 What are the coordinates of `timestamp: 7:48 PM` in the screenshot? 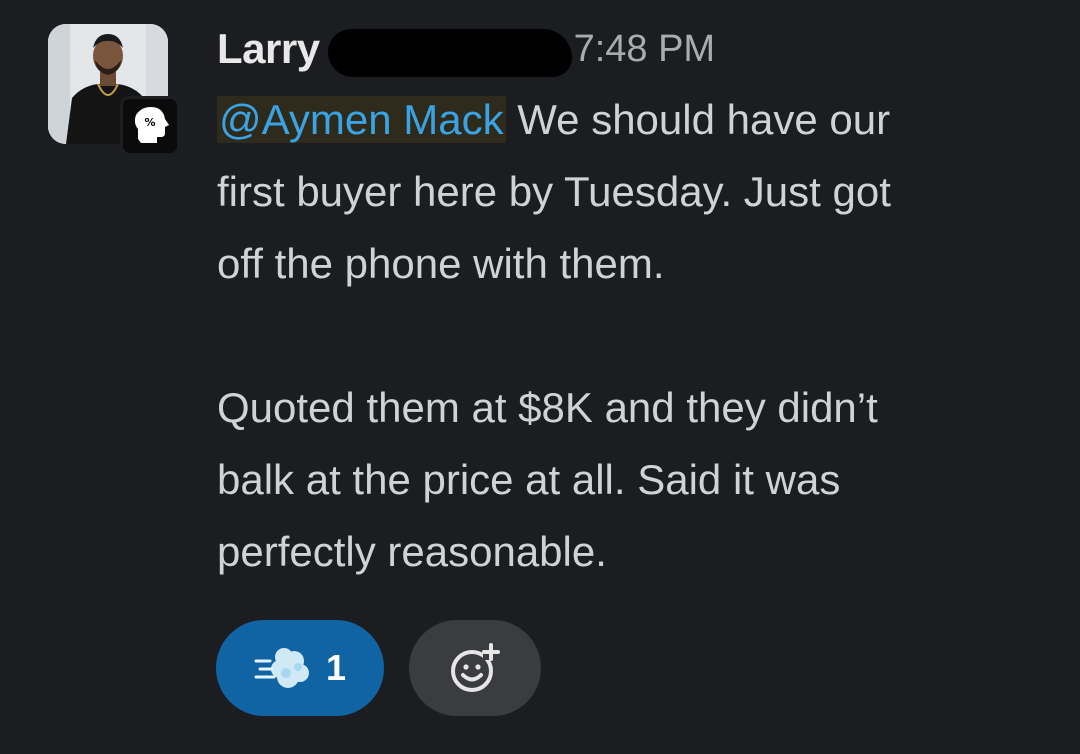 It's located at (645, 49).